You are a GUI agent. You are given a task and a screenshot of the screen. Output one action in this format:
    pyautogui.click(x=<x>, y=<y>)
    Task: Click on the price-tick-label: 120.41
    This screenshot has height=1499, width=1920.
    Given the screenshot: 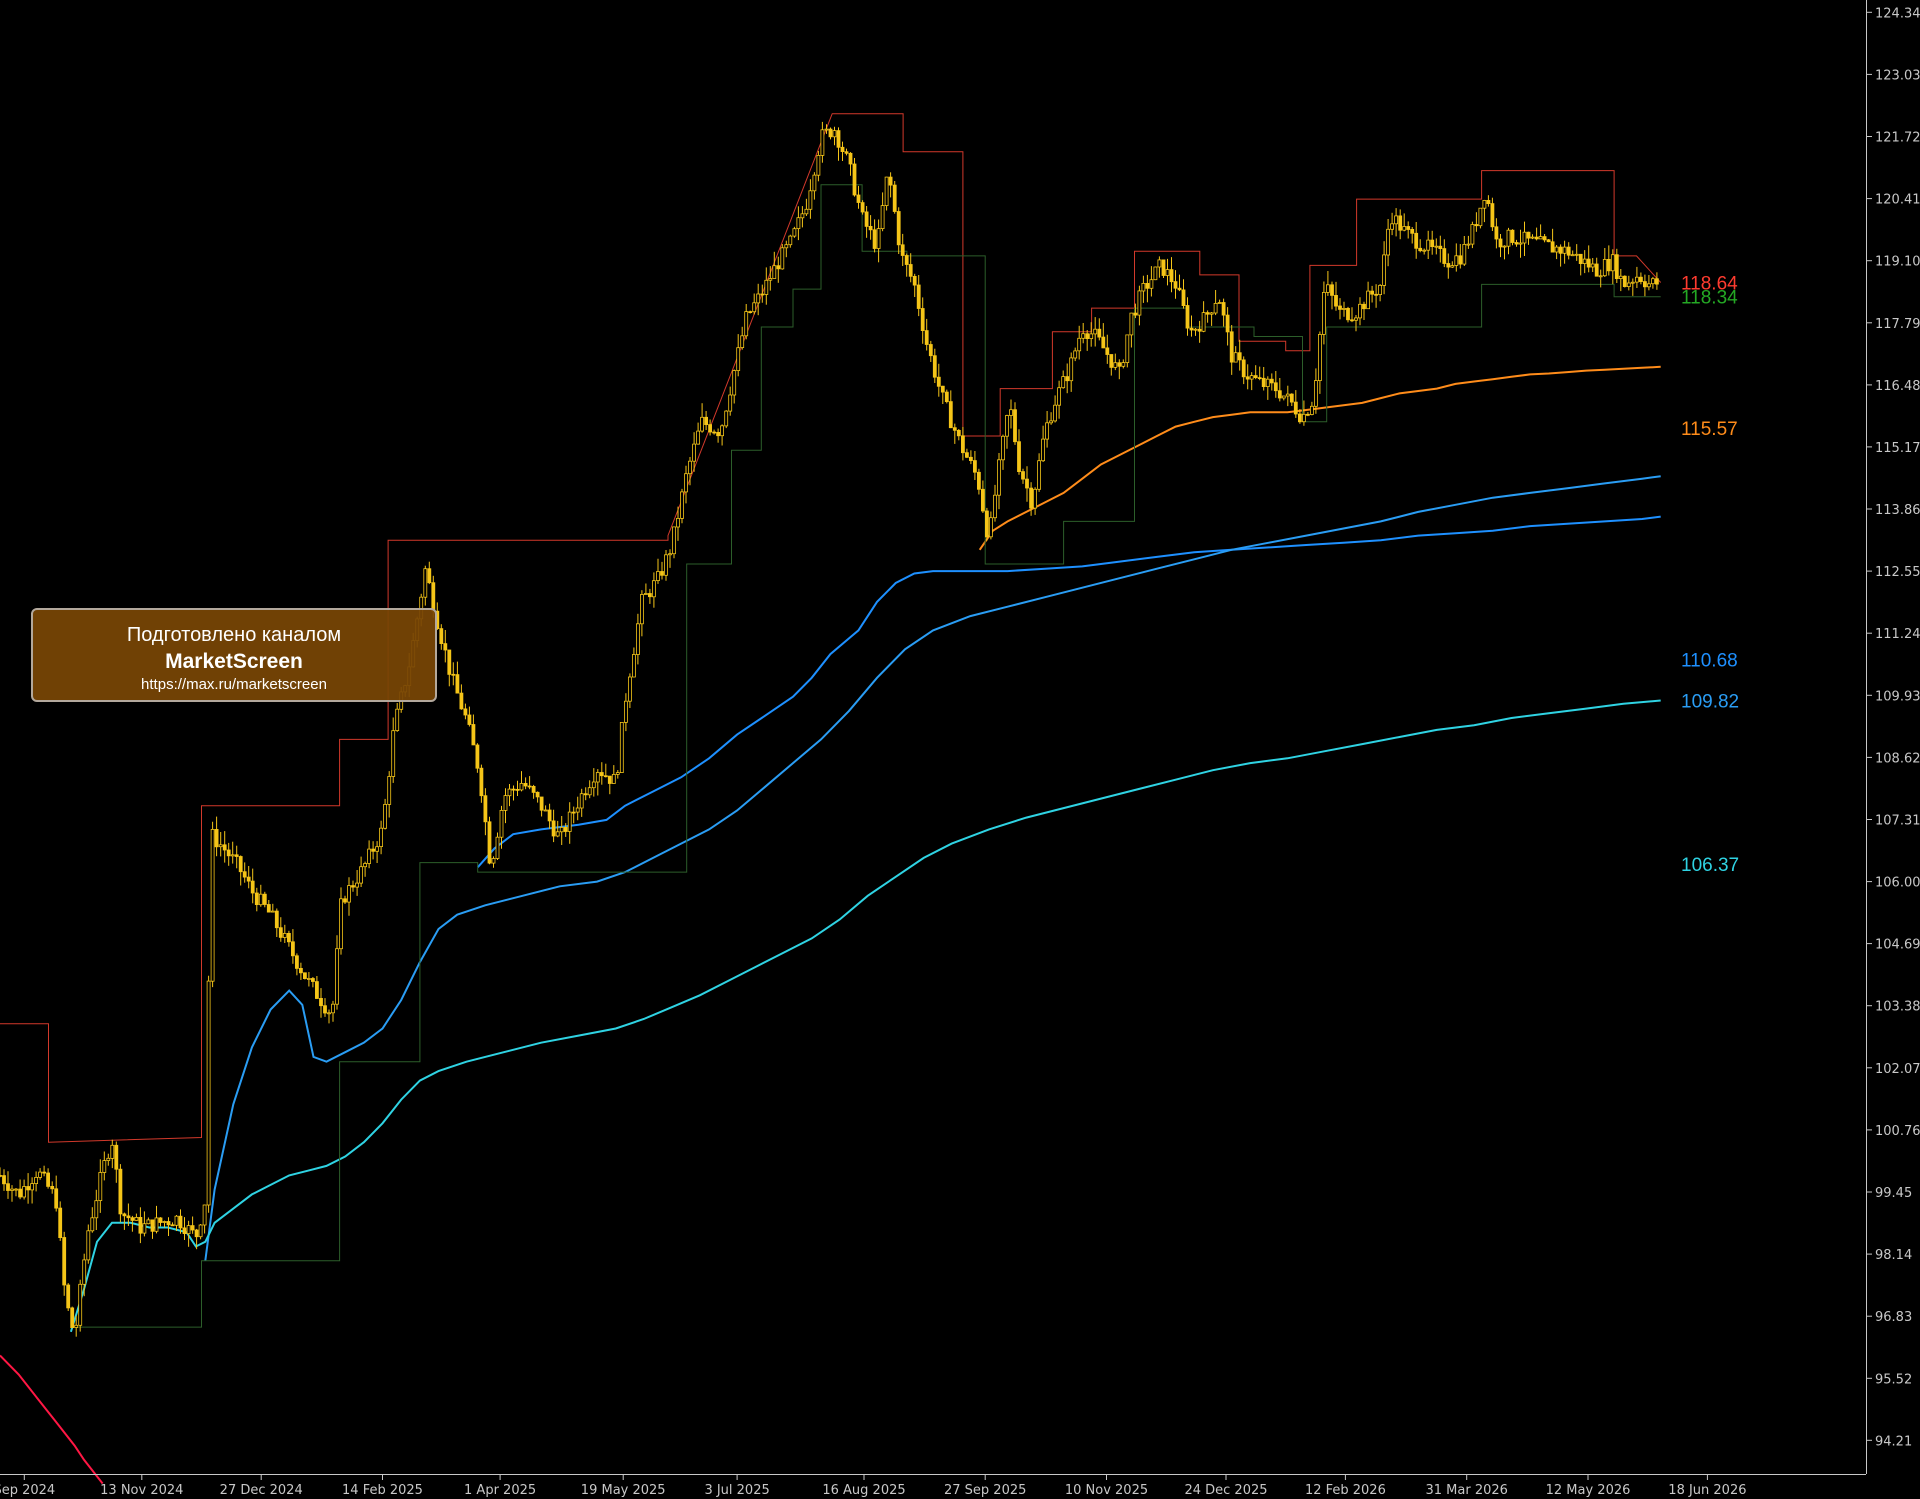 What is the action you would take?
    pyautogui.click(x=1897, y=200)
    